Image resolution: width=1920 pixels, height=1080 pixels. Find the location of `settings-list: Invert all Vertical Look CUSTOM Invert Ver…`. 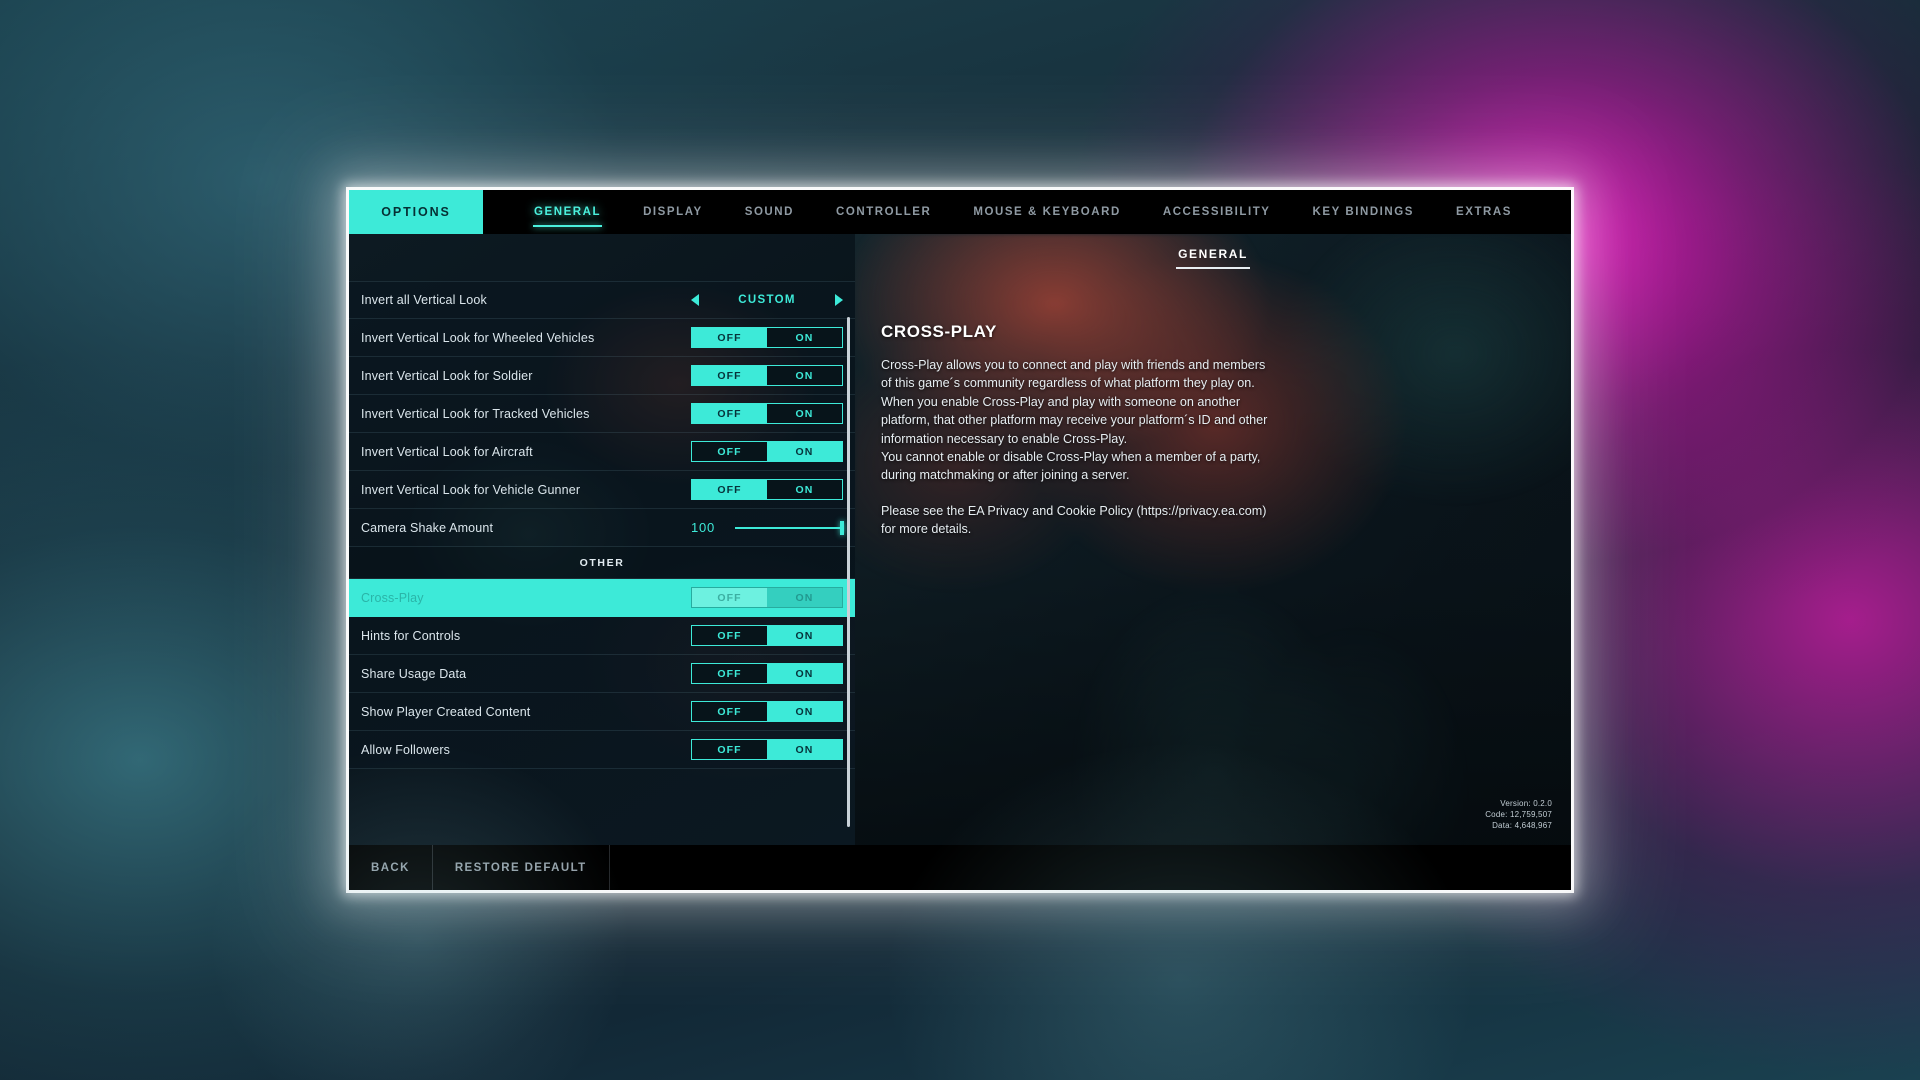

settings-list: Invert all Vertical Look CUSTOM Invert Ver… is located at coordinates (602, 525).